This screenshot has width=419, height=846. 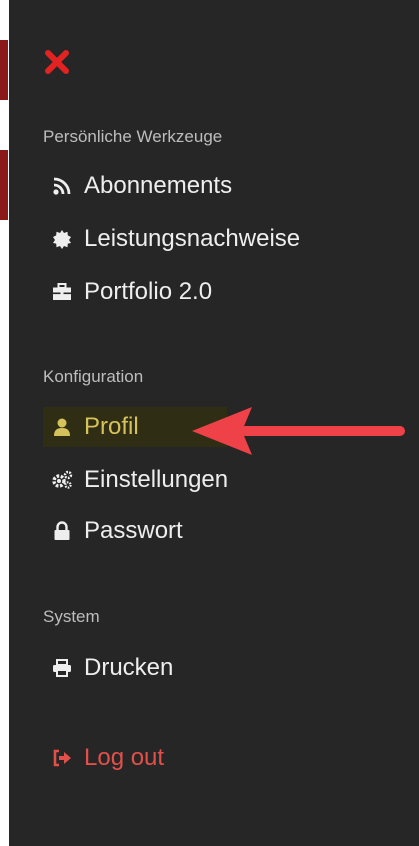 What do you see at coordinates (129, 667) in the screenshot?
I see `menu-item-label: Drucken` at bounding box center [129, 667].